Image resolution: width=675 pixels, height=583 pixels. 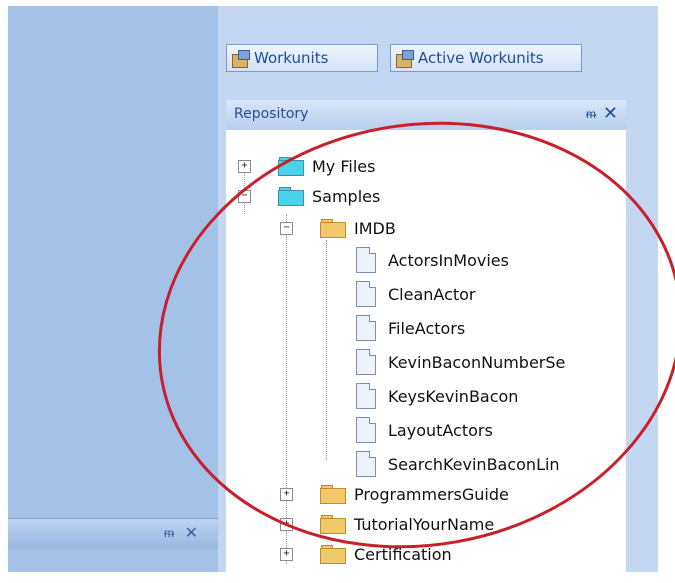 I want to click on tree-file-item: KeysKevinBacon, so click(x=437, y=396).